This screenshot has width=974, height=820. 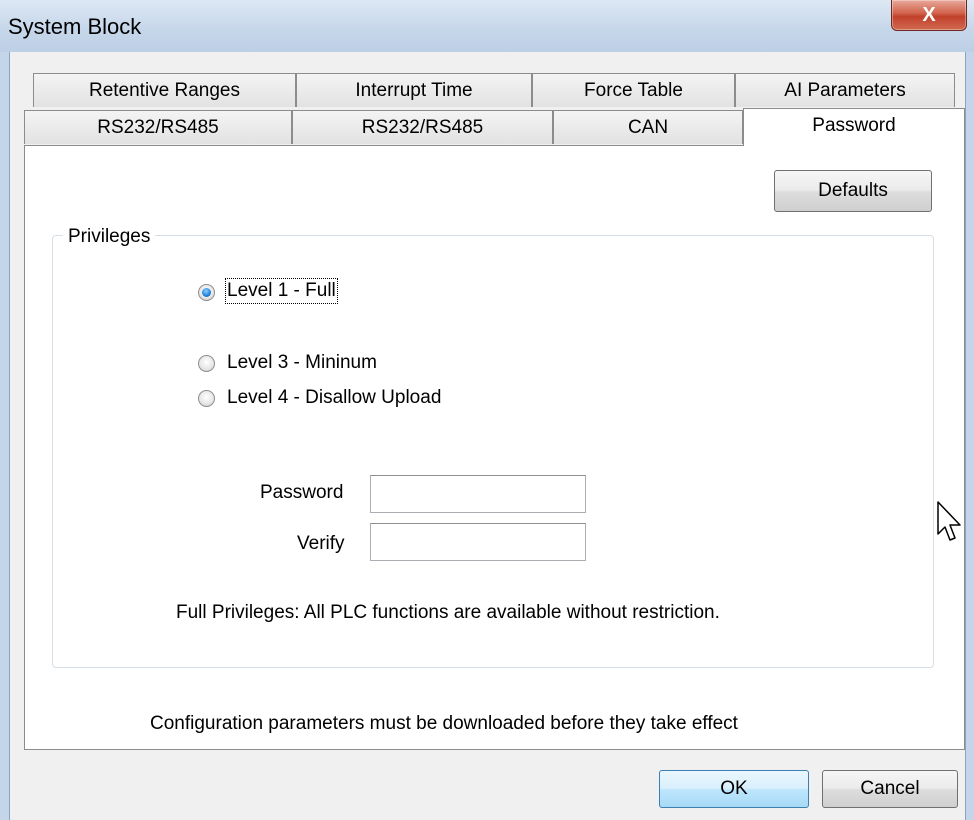 I want to click on close-button: X, so click(x=929, y=15).